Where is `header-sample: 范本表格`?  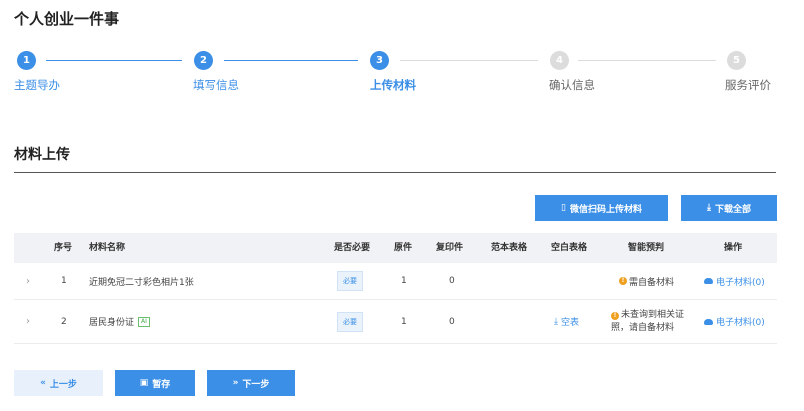 header-sample: 范本表格 is located at coordinates (509, 248).